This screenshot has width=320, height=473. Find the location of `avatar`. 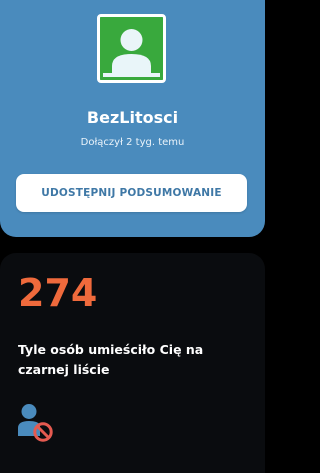

avatar is located at coordinates (131, 48).